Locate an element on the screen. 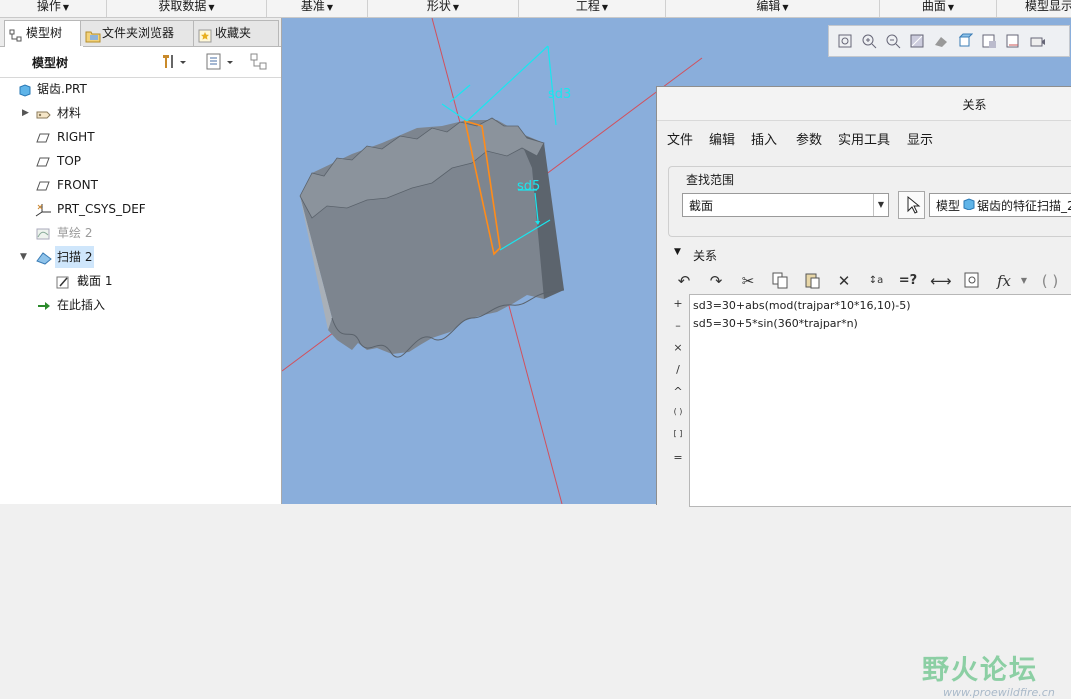  dialog-titlebar: 关系 is located at coordinates (864, 104).